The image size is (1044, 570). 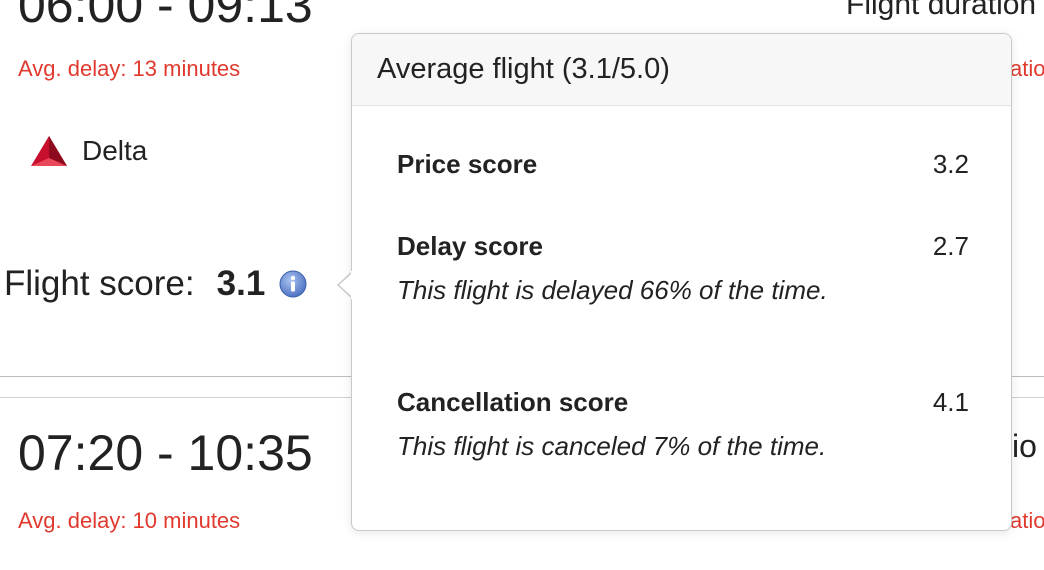 I want to click on airline-name: Delta, so click(x=115, y=150).